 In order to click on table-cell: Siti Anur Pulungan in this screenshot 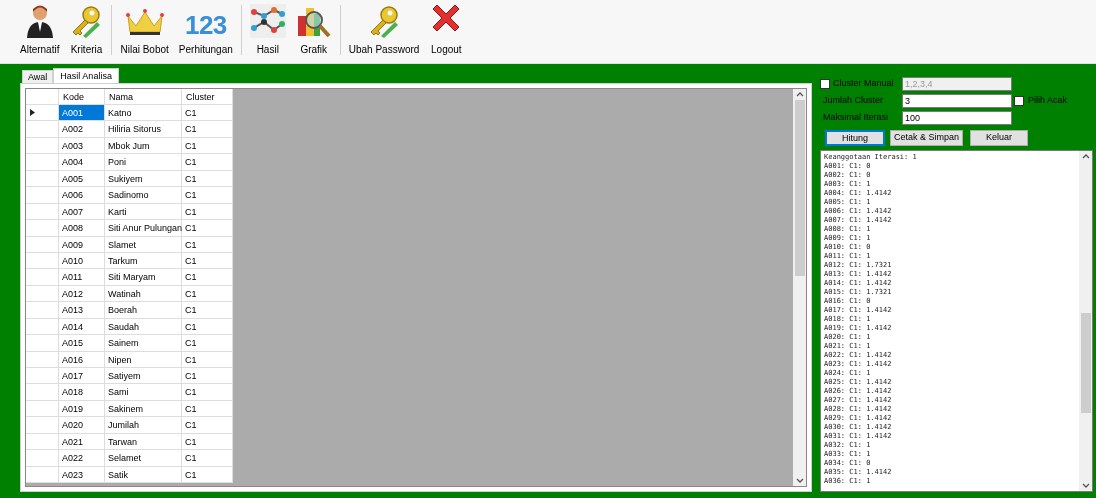, I will do `click(143, 228)`.